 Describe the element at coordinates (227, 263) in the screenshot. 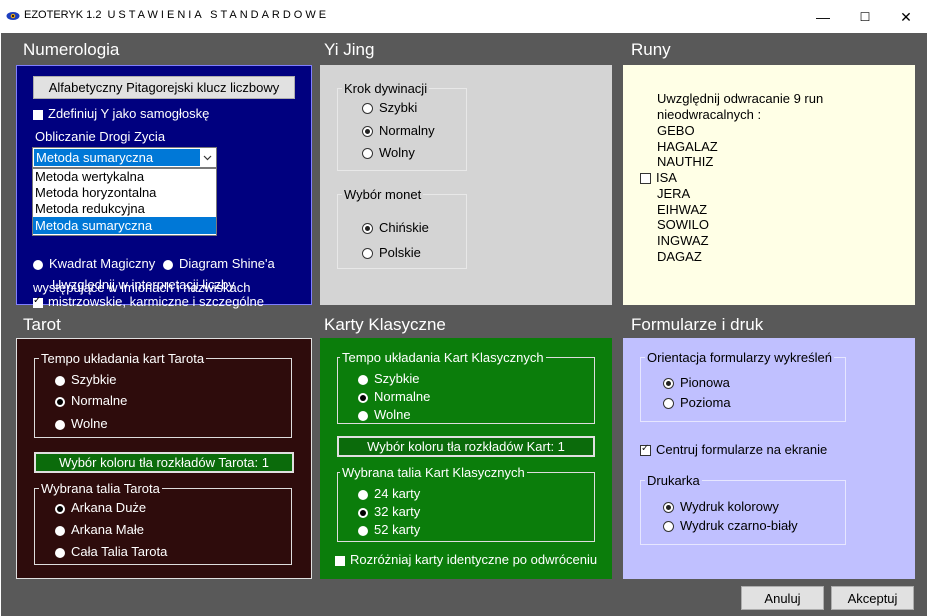

I see `diagram-label: Diagram Shine'a` at that location.